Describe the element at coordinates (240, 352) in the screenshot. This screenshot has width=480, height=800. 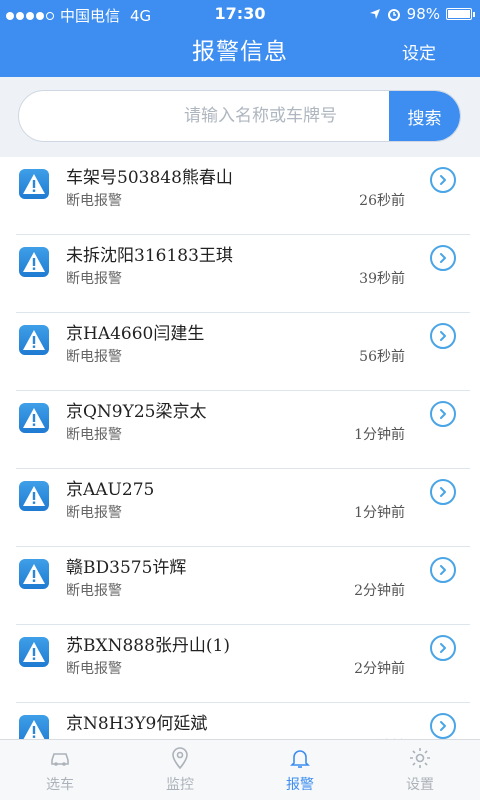
I see `alarm-list-item: 京HA4660闫建生断电报警 56秒前` at that location.